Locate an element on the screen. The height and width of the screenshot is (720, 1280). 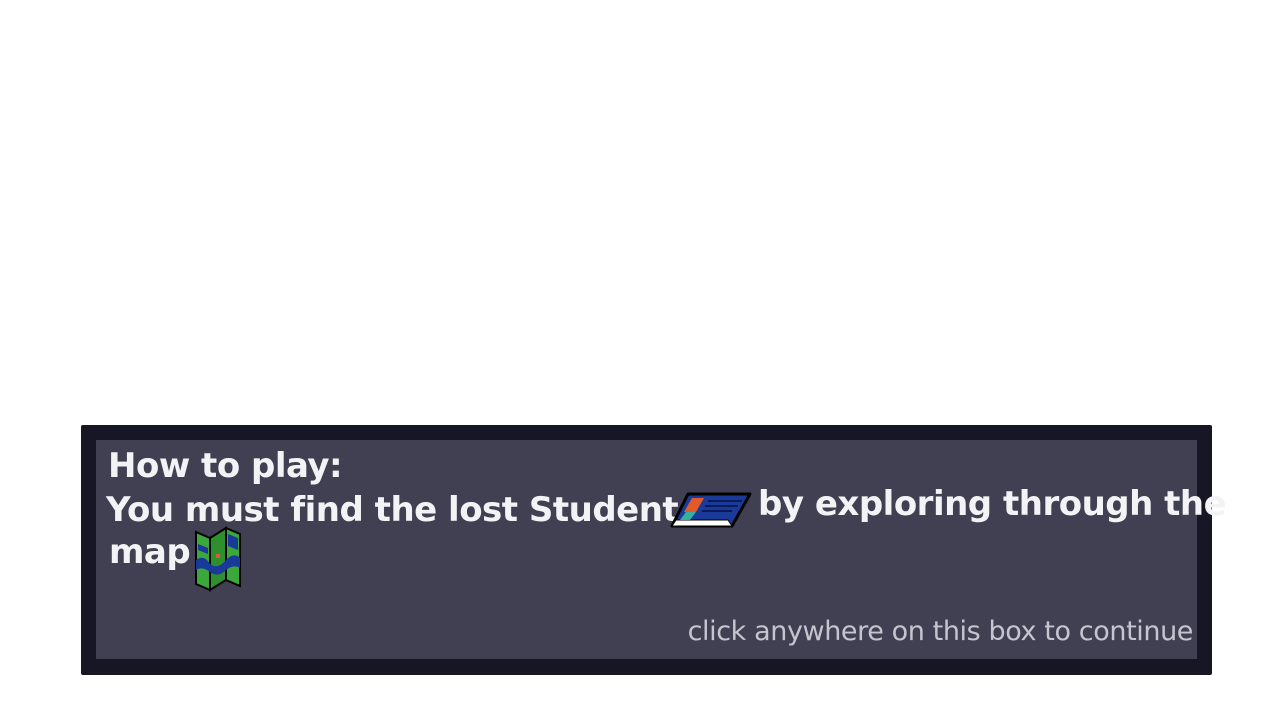
instruction-text-part2: by exploring through the is located at coordinates (992, 504).